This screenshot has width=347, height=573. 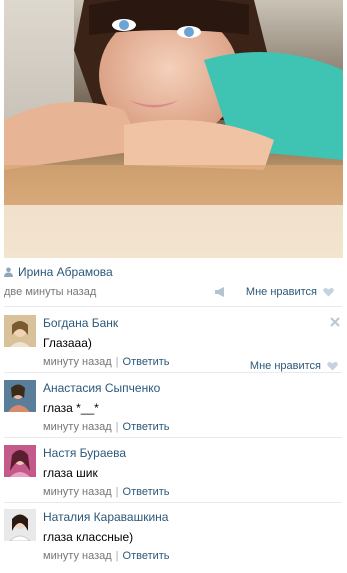 I want to click on comment-text: глаза шик, so click(x=70, y=473).